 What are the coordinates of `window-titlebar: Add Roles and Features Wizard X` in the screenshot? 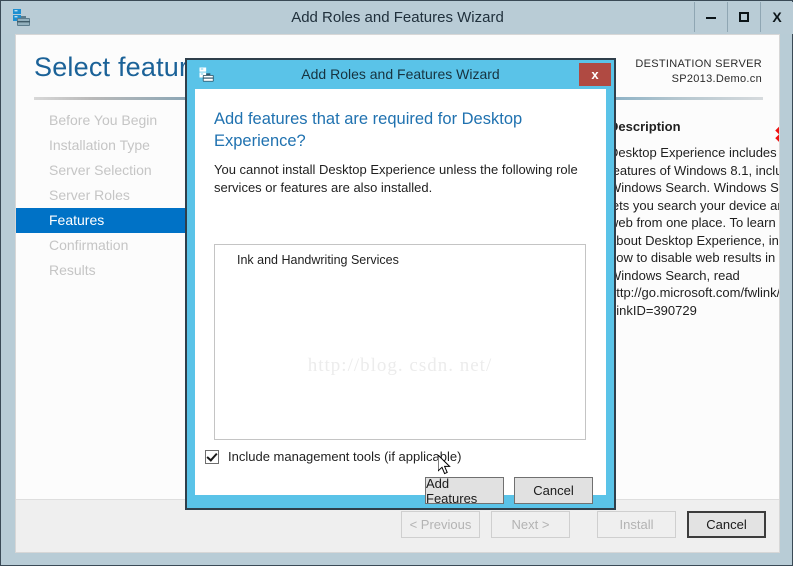 It's located at (397, 18).